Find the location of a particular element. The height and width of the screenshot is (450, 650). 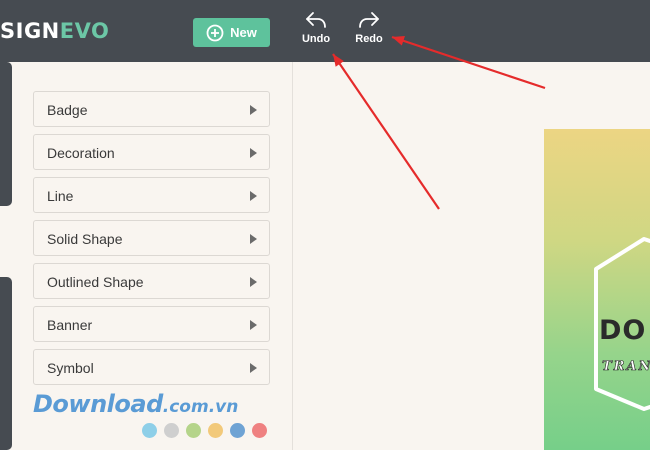

sidebar-item-label: Badge is located at coordinates (67, 110).